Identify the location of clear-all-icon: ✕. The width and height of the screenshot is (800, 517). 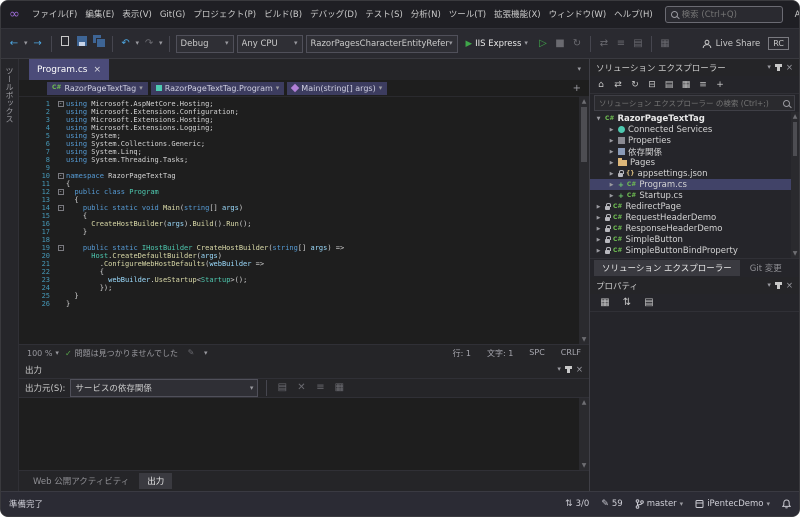
(301, 388).